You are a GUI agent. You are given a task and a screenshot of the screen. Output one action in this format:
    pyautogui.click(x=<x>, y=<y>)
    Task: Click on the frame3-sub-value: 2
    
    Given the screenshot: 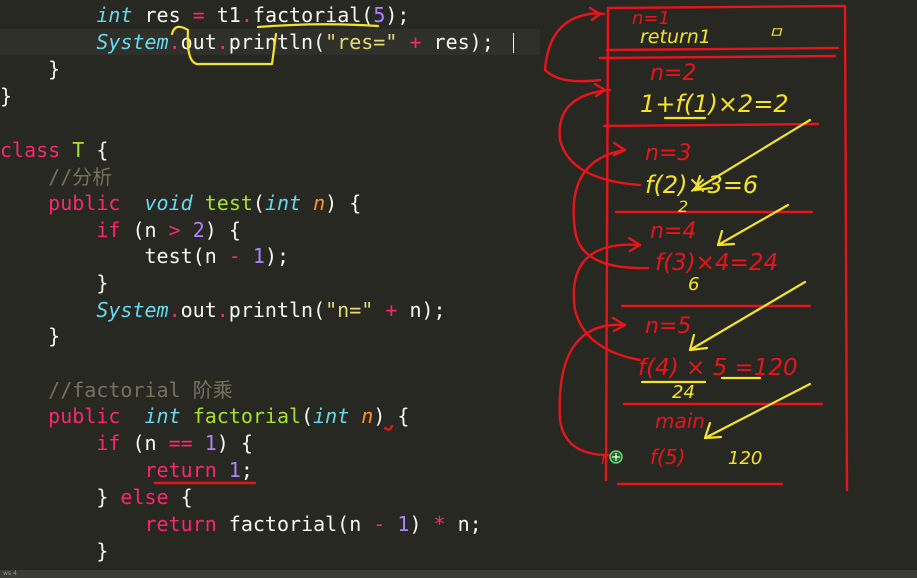 What is the action you would take?
    pyautogui.click(x=683, y=206)
    